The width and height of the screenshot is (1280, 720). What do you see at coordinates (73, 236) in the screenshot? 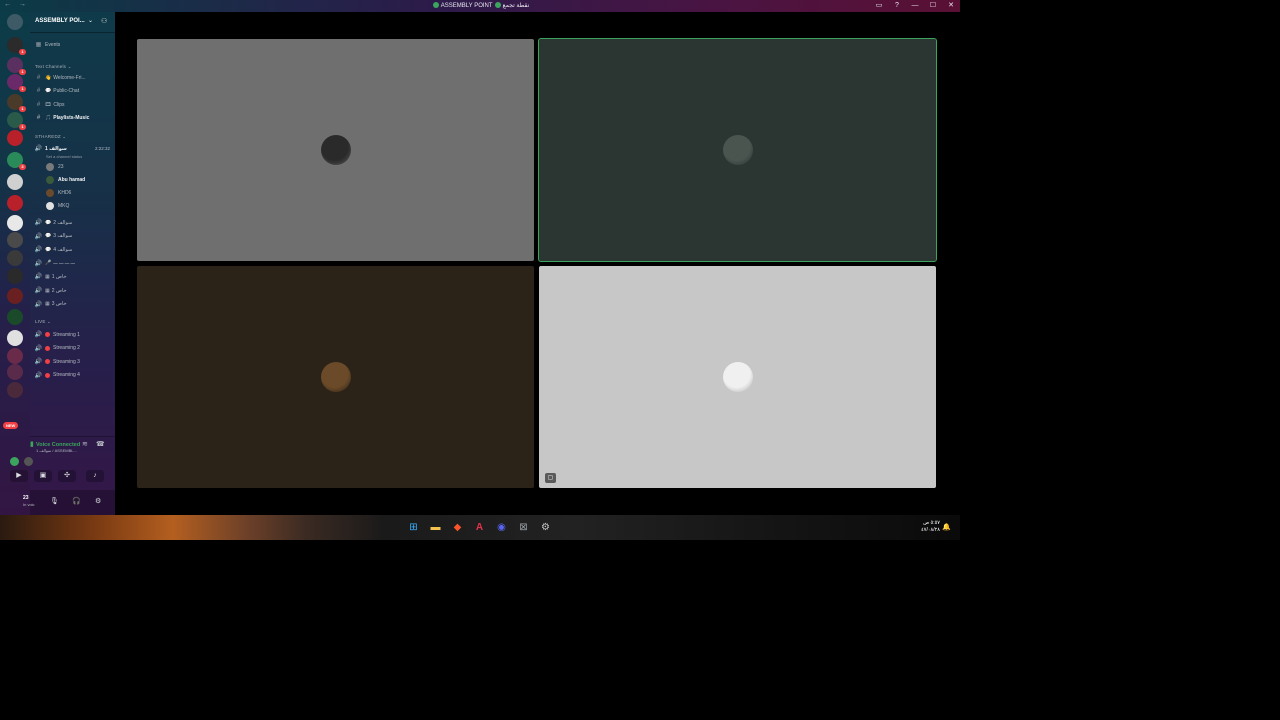
I see `voice-channel-item: 🔊 💬 سوالف 3` at bounding box center [73, 236].